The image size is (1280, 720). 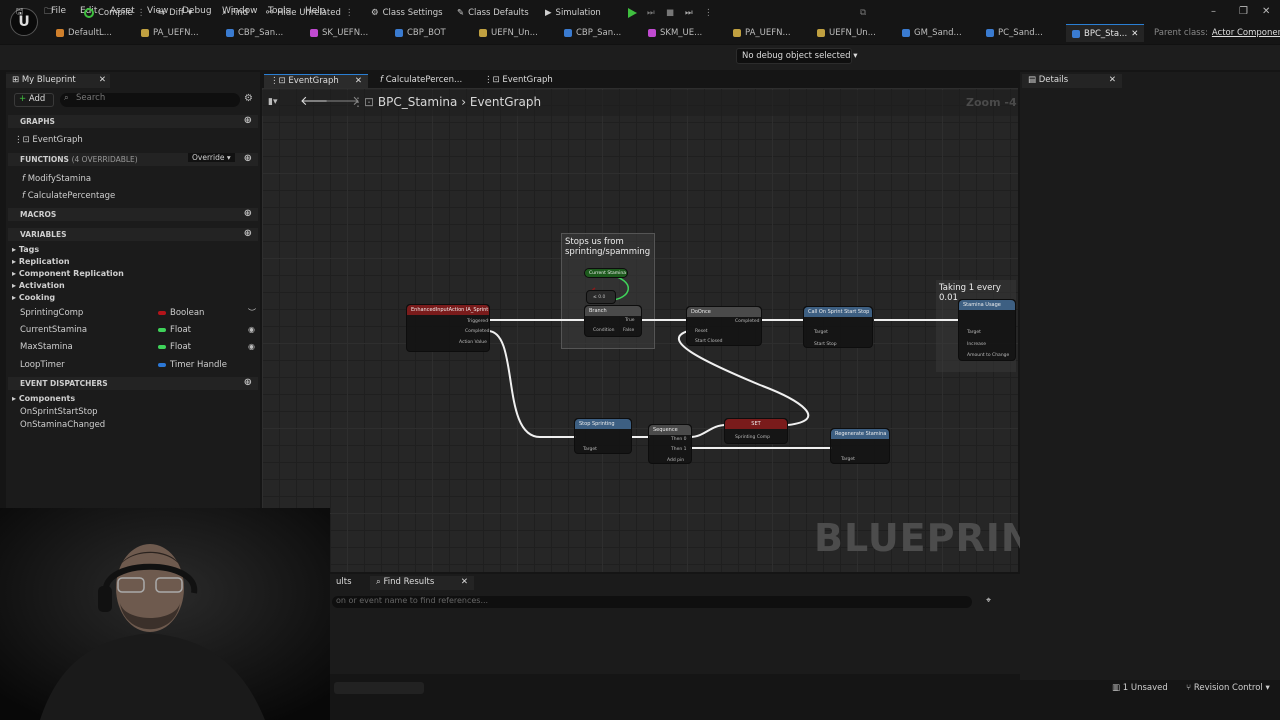 I want to click on revision-control-icon: ⑂, so click(x=1190, y=688).